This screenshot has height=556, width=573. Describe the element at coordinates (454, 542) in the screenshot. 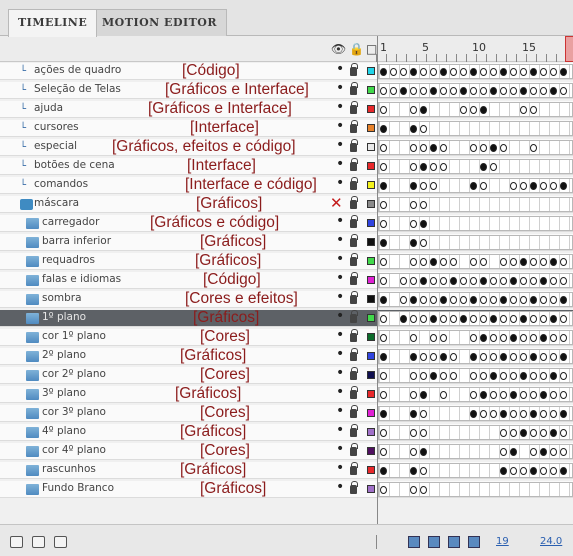

I see `onion-skin-outlines-icon` at that location.